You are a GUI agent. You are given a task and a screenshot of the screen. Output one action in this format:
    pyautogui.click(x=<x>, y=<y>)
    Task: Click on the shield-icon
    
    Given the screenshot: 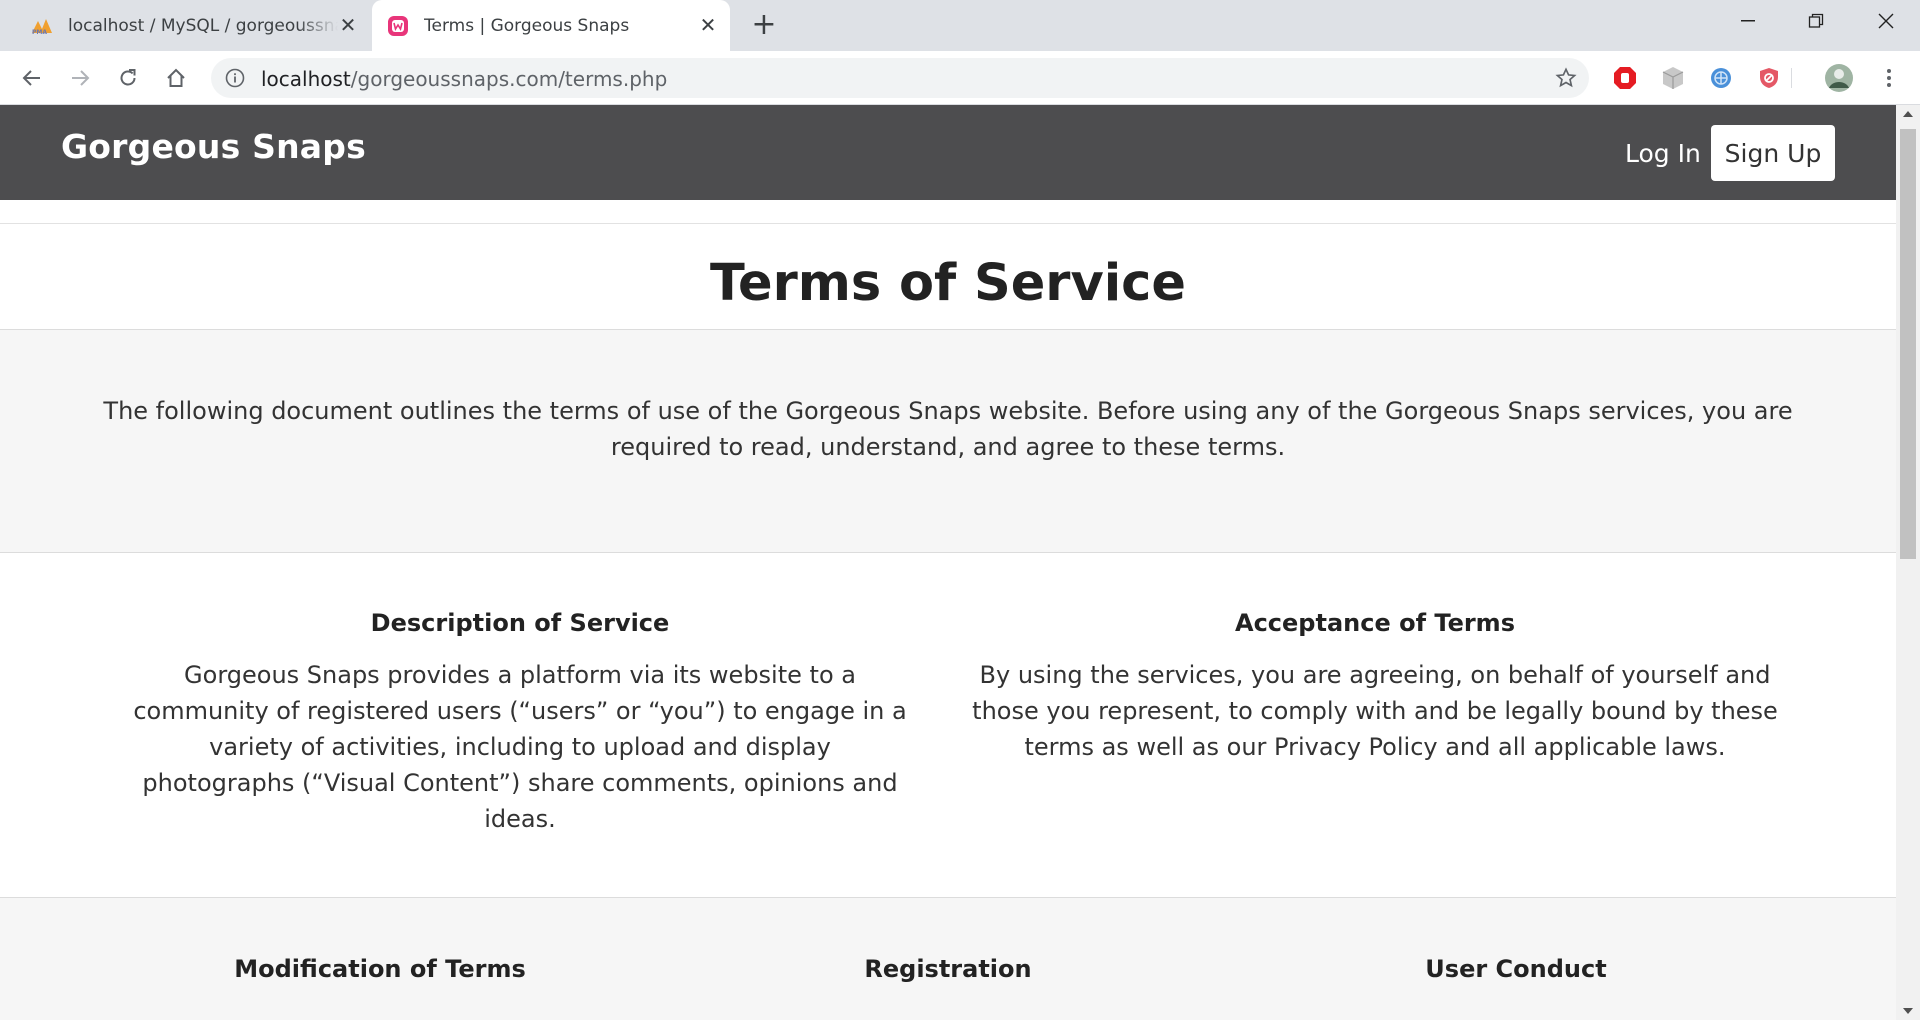 What is the action you would take?
    pyautogui.click(x=1769, y=78)
    